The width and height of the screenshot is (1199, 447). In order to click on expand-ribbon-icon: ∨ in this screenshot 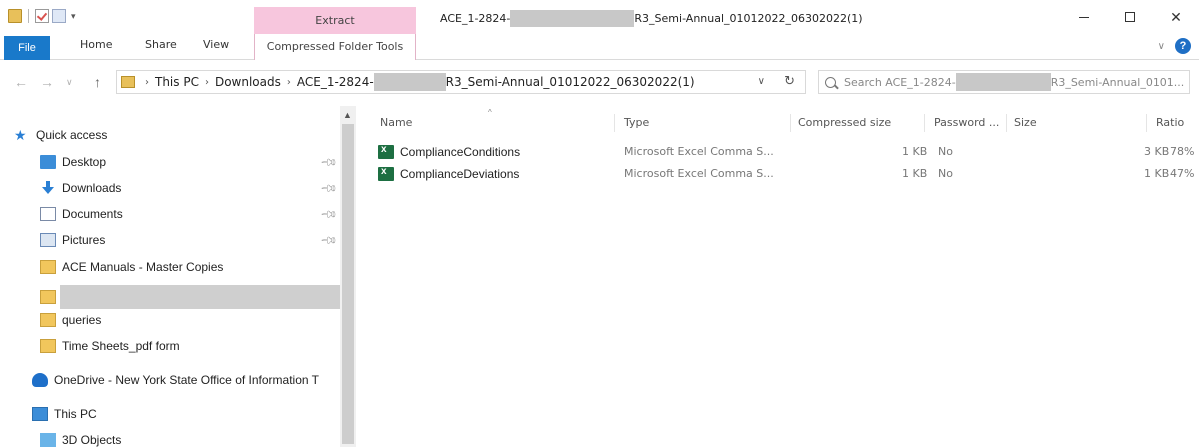, I will do `click(1161, 46)`.